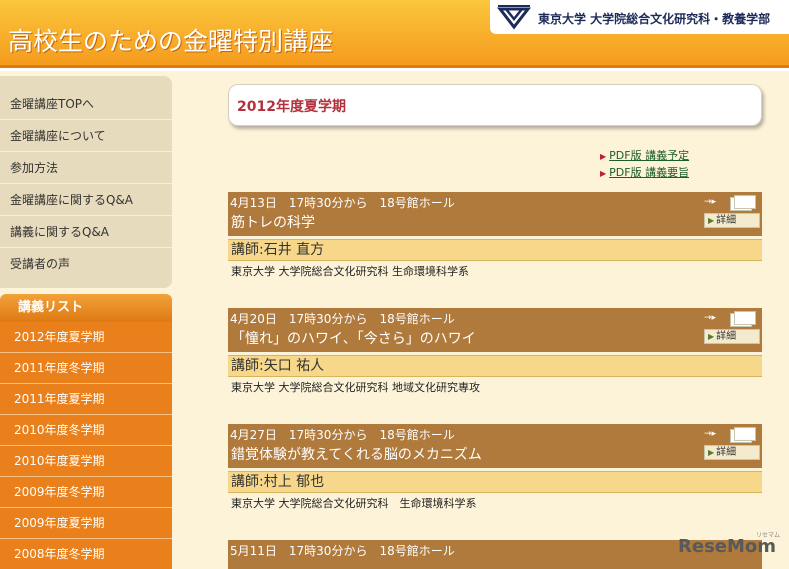 The height and width of the screenshot is (569, 789). What do you see at coordinates (495, 105) in the screenshot?
I see `term-heading-box: 2012年度夏学期` at bounding box center [495, 105].